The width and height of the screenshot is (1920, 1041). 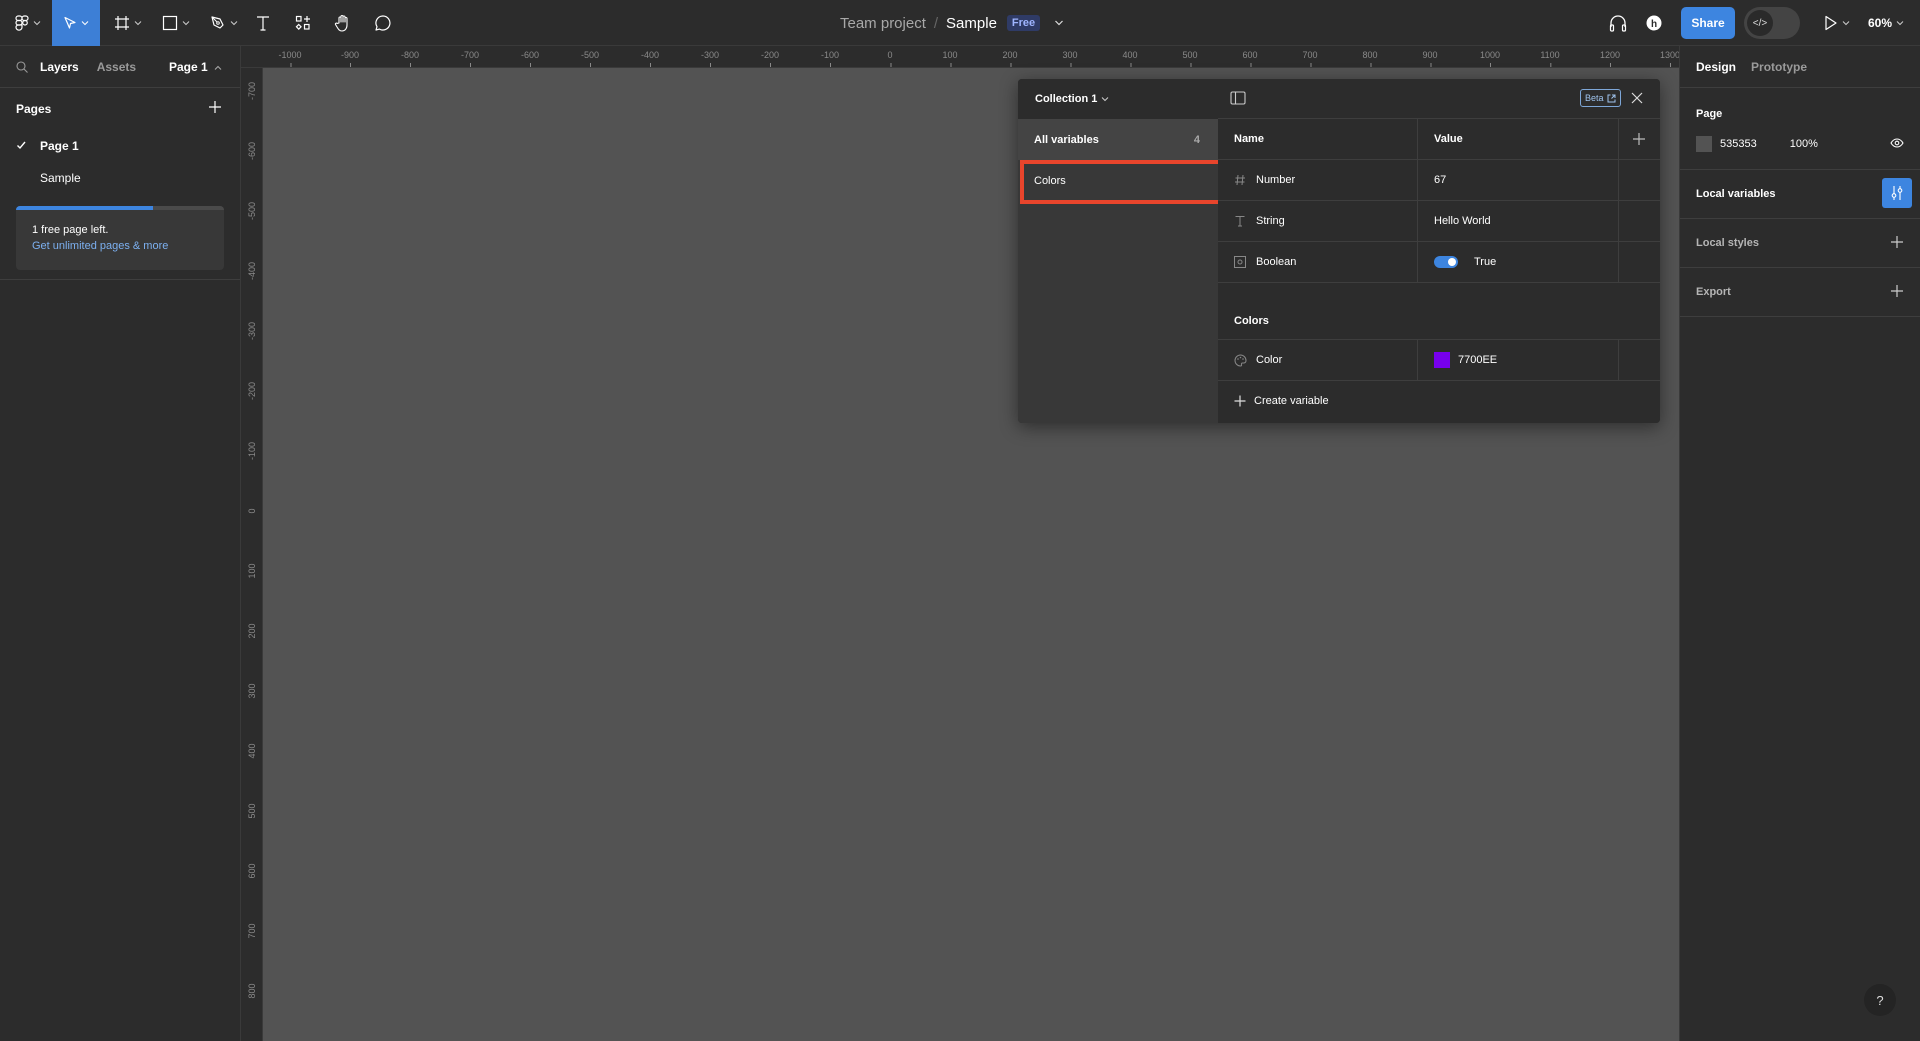 What do you see at coordinates (252, 811) in the screenshot?
I see `ruler-tick-label: 500` at bounding box center [252, 811].